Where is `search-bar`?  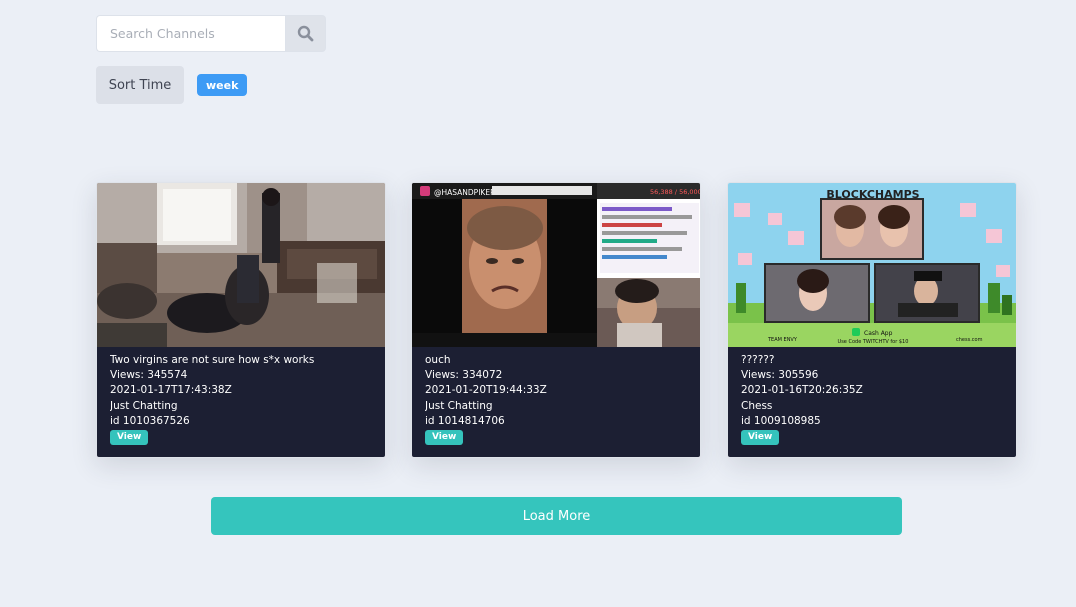
search-bar is located at coordinates (211, 33).